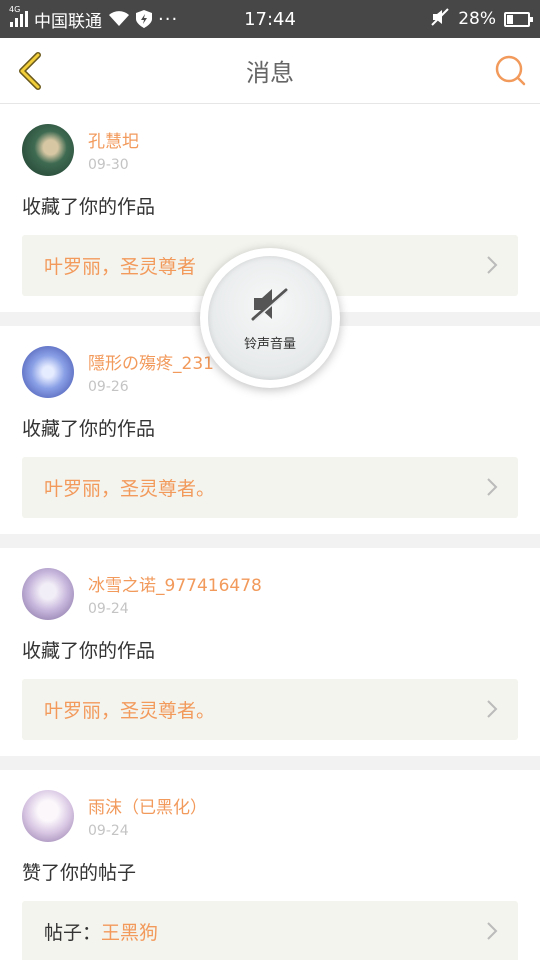 The width and height of the screenshot is (540, 960). What do you see at coordinates (15, 9) in the screenshot?
I see `network-type-label: 4G` at bounding box center [15, 9].